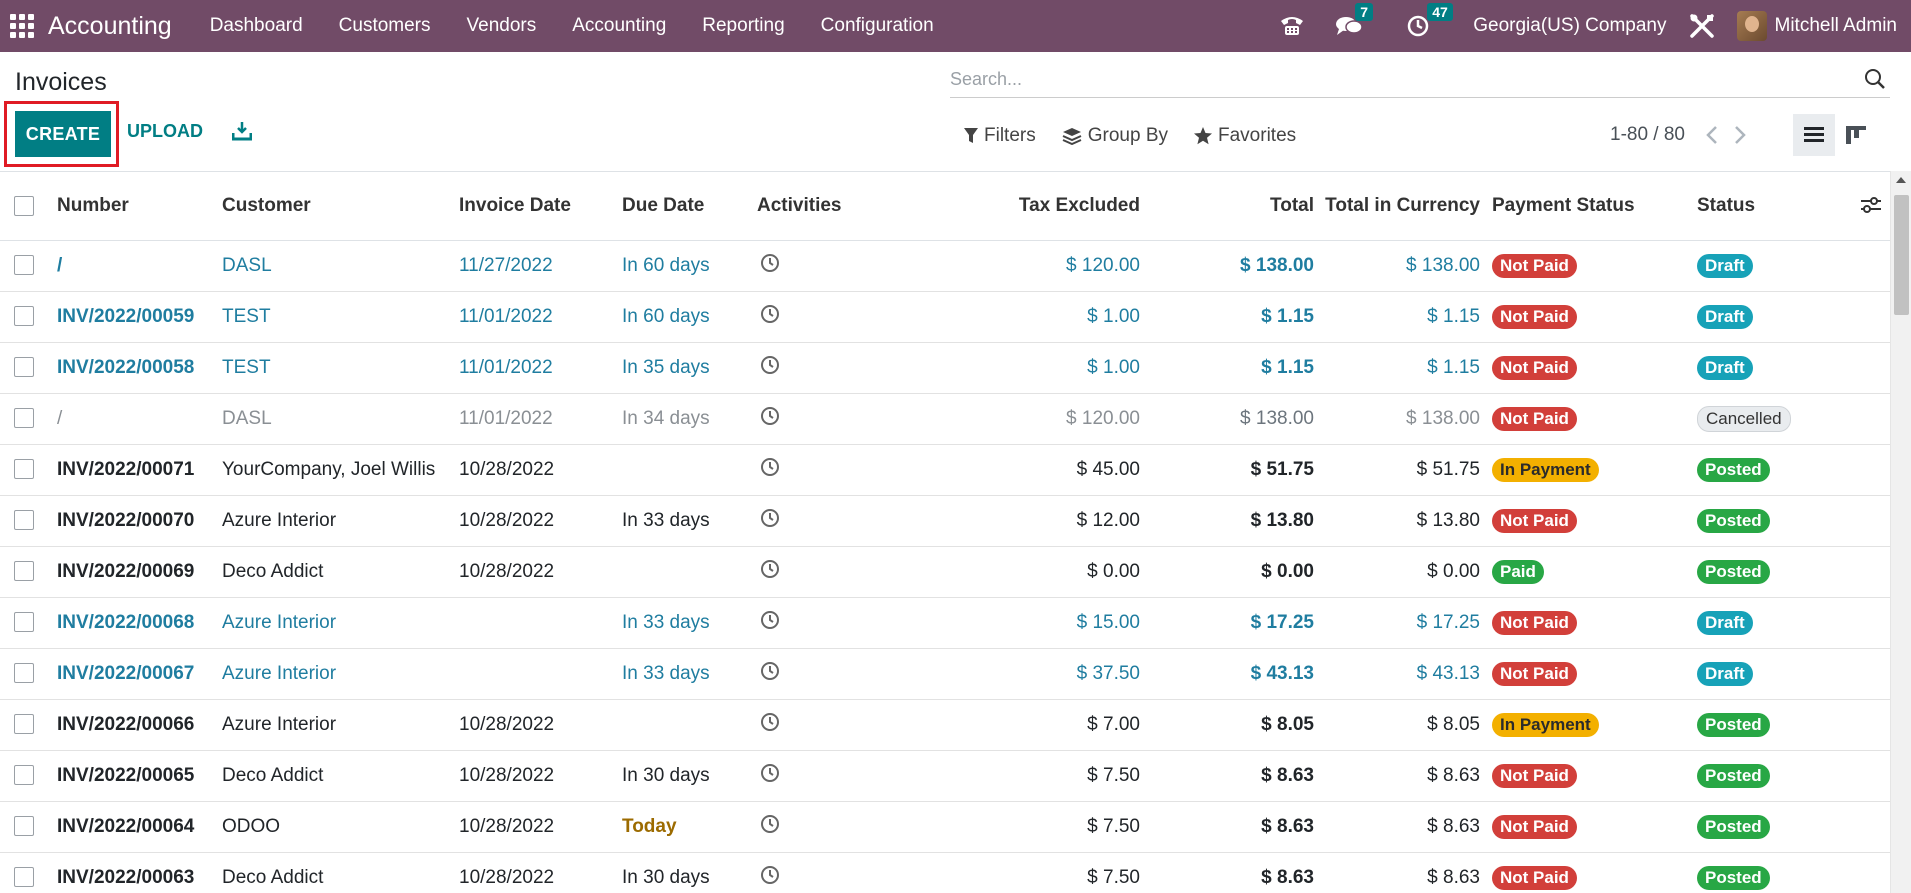 The width and height of the screenshot is (1911, 893). Describe the element at coordinates (743, 26) in the screenshot. I see `menu-reporting: Reporting` at that location.